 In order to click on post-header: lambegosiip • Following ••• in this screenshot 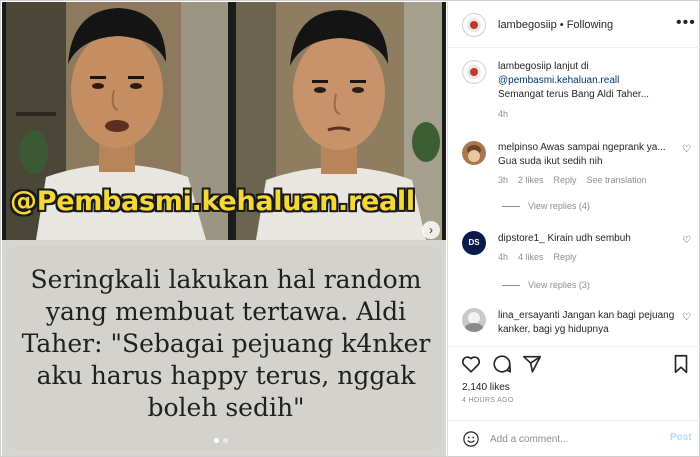, I will do `click(574, 25)`.